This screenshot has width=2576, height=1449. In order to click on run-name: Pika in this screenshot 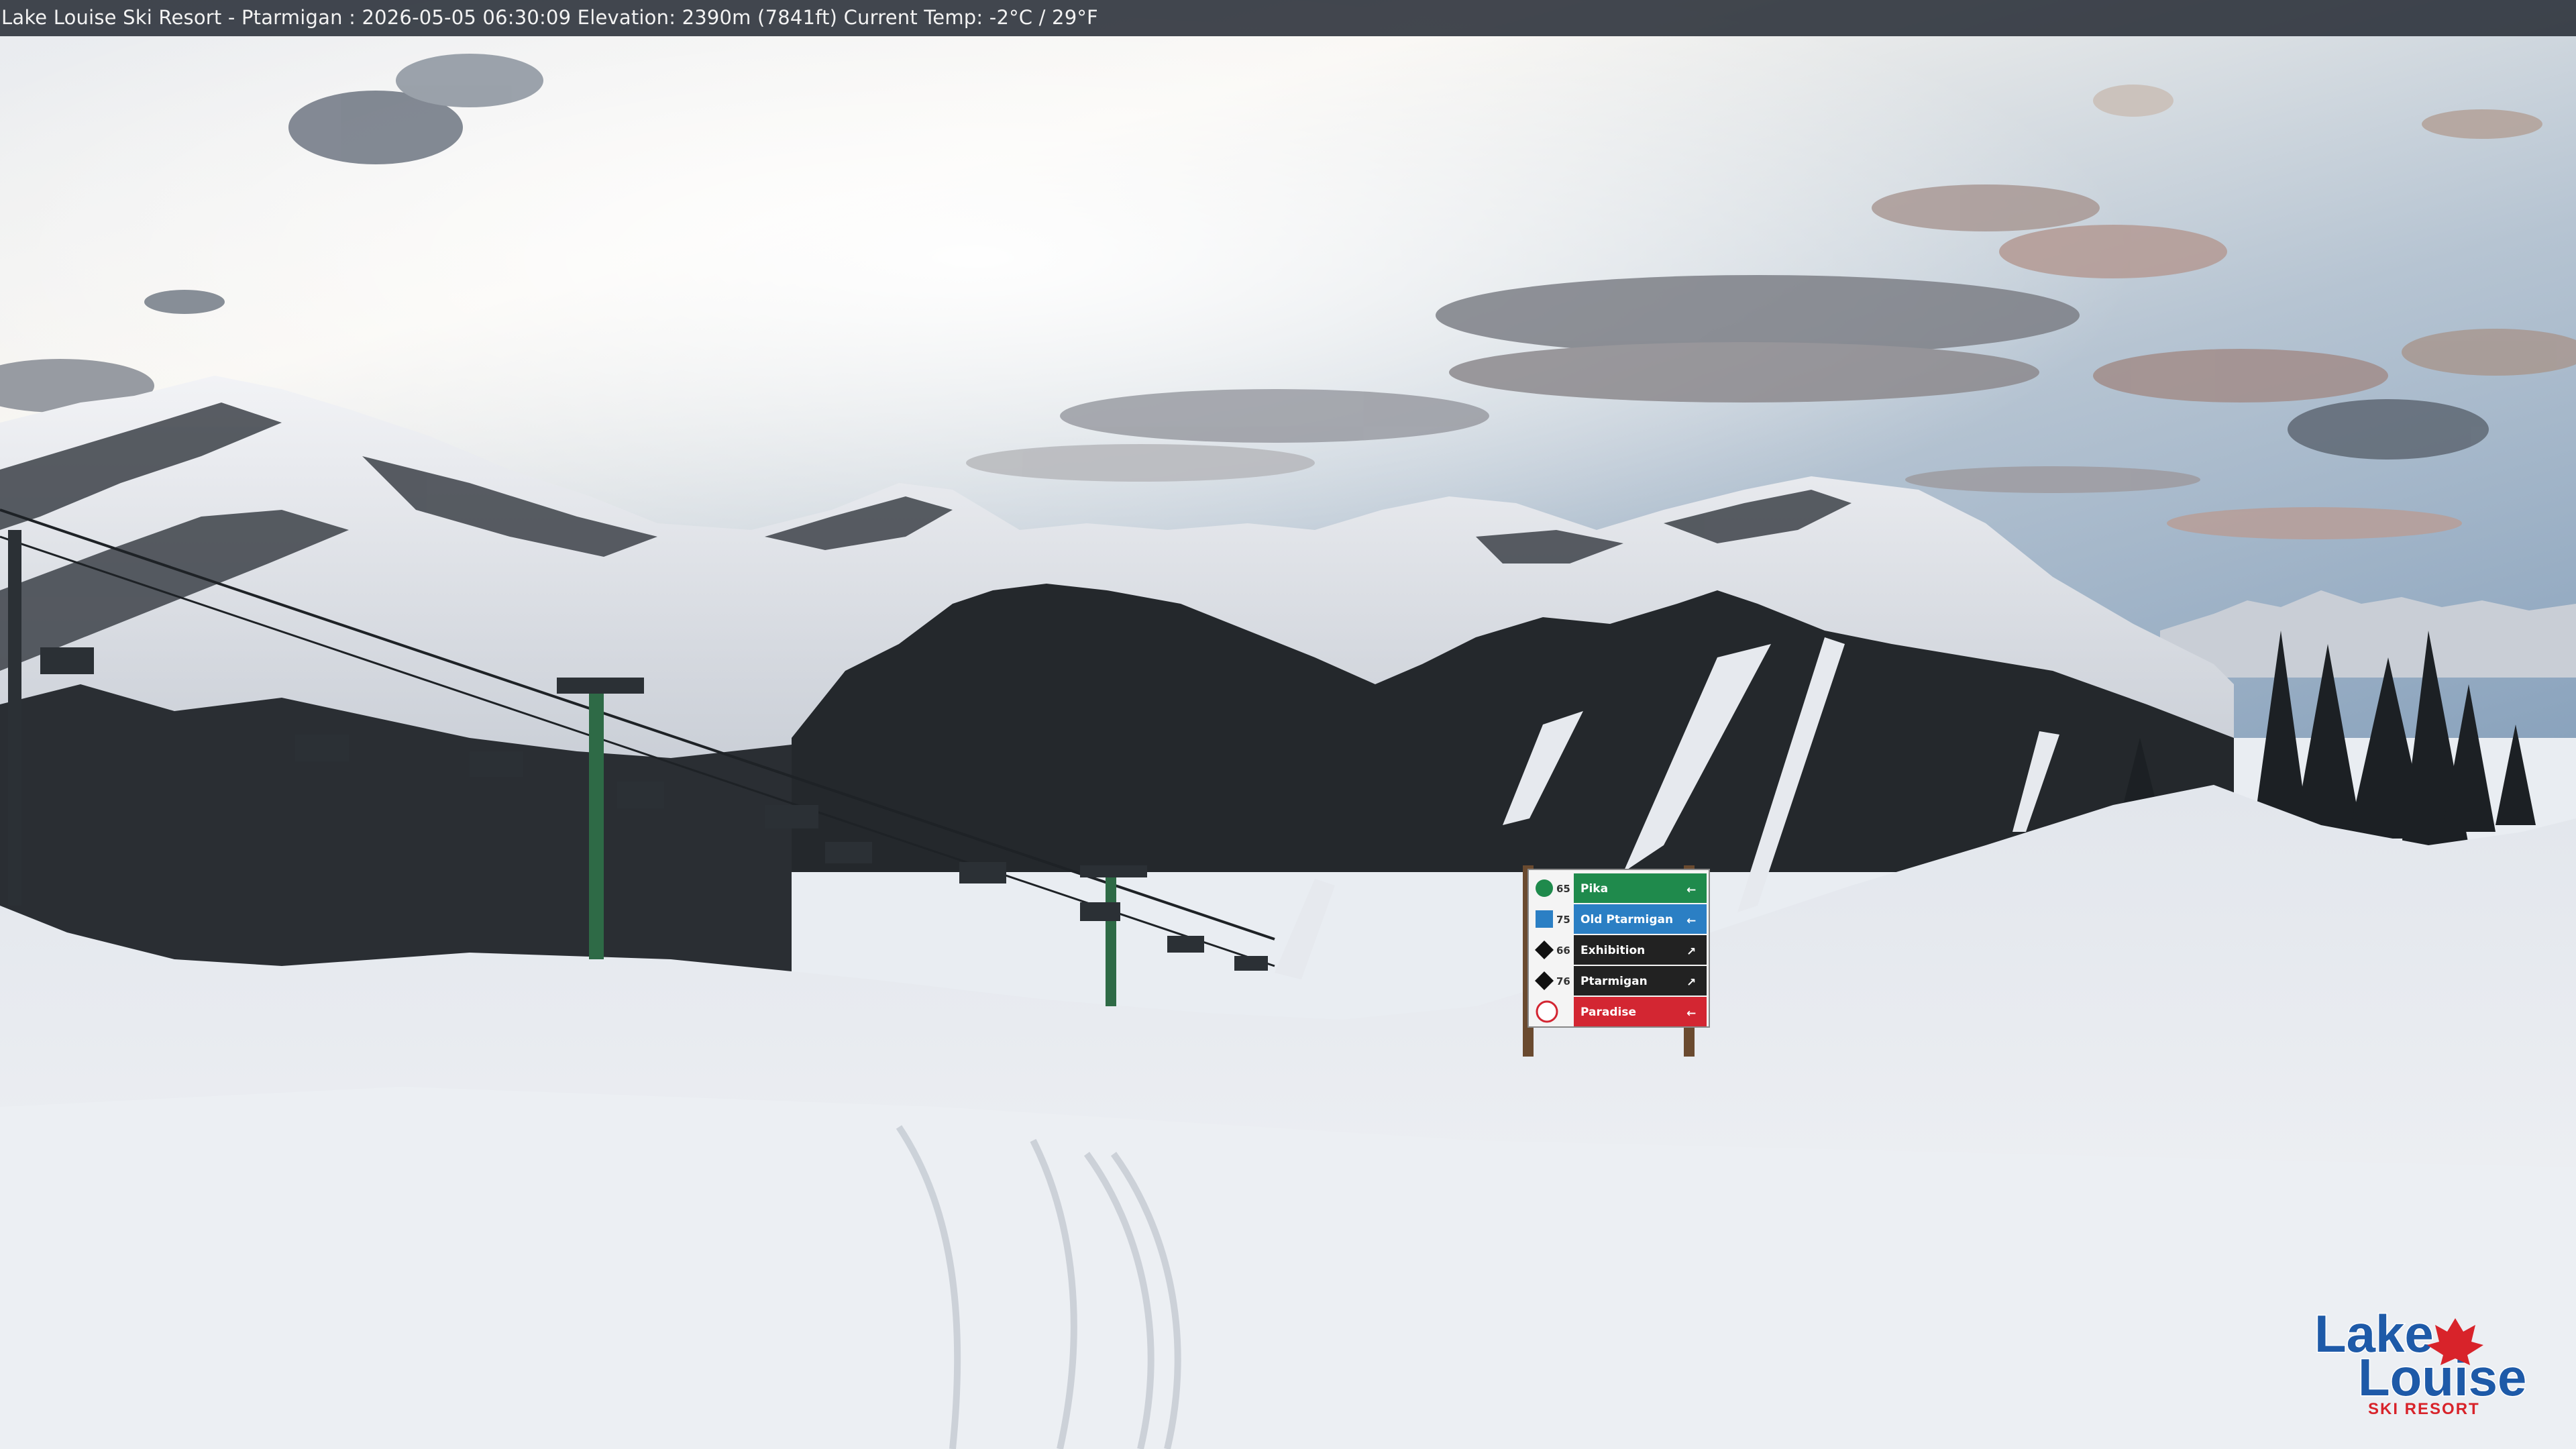, I will do `click(1594, 889)`.